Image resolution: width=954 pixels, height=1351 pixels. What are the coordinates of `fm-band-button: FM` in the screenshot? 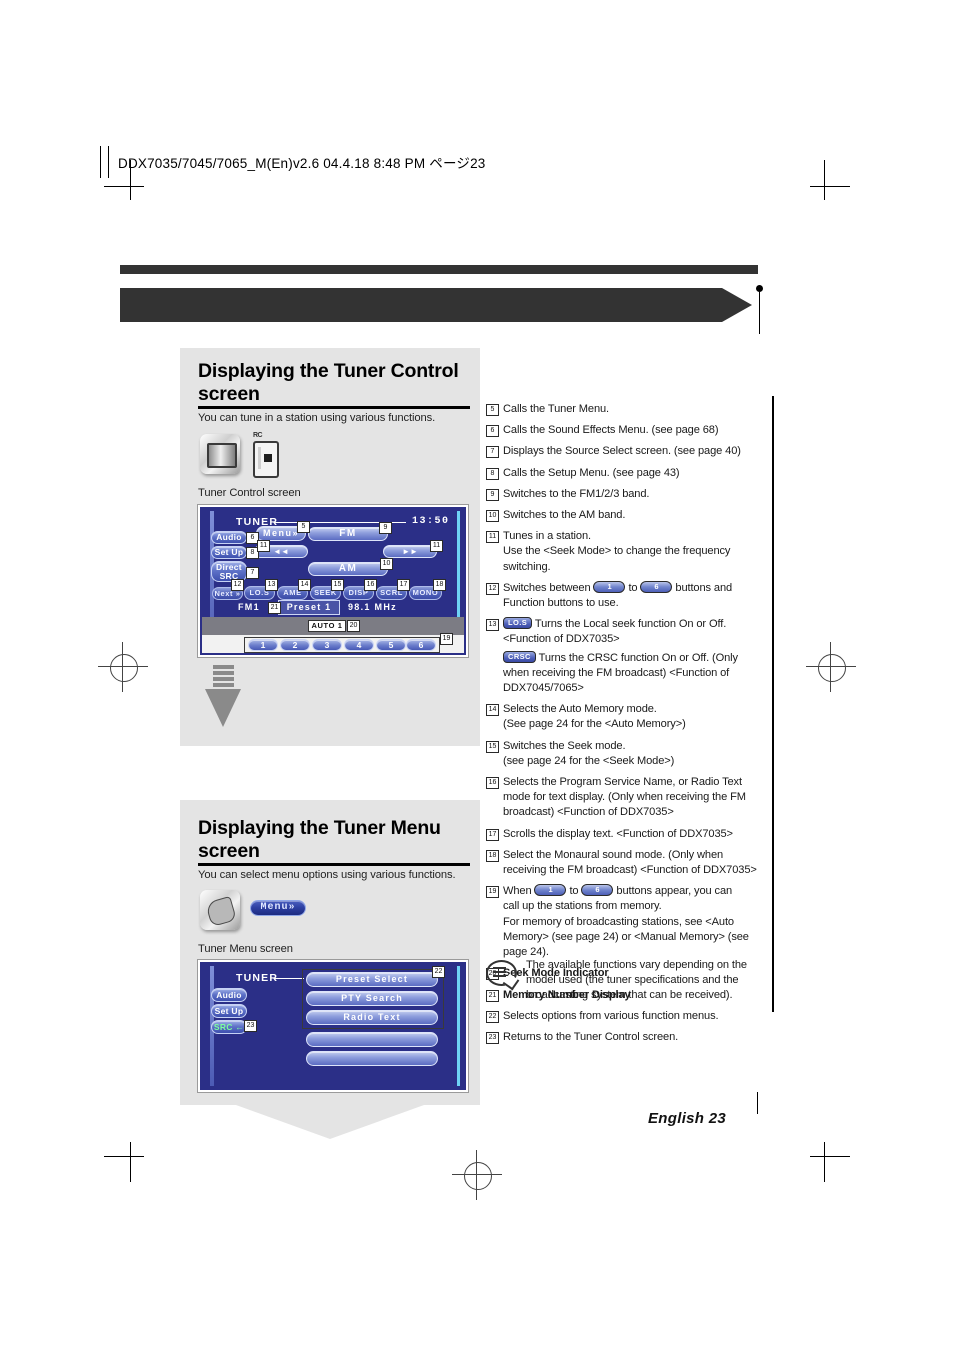 It's located at (348, 534).